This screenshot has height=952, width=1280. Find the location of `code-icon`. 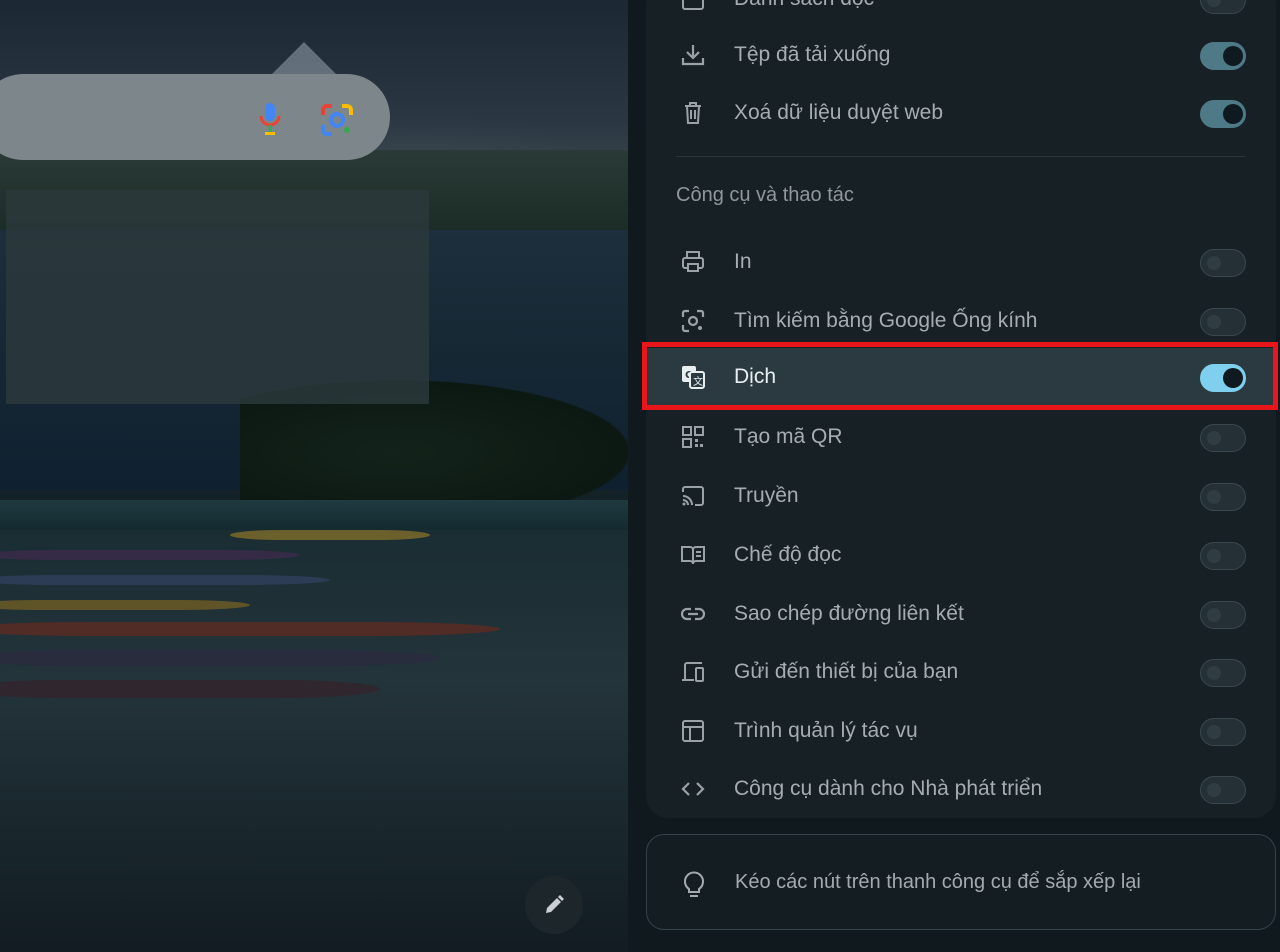

code-icon is located at coordinates (693, 789).